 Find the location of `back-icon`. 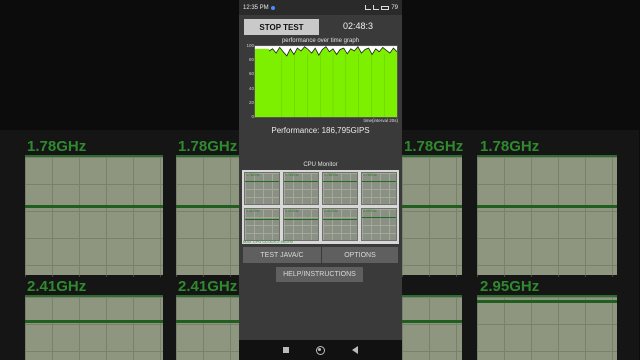

back-icon is located at coordinates (355, 350).